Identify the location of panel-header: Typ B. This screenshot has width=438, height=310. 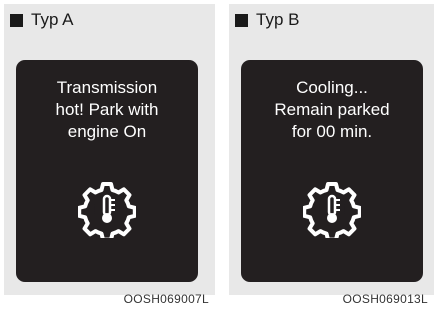
(267, 20).